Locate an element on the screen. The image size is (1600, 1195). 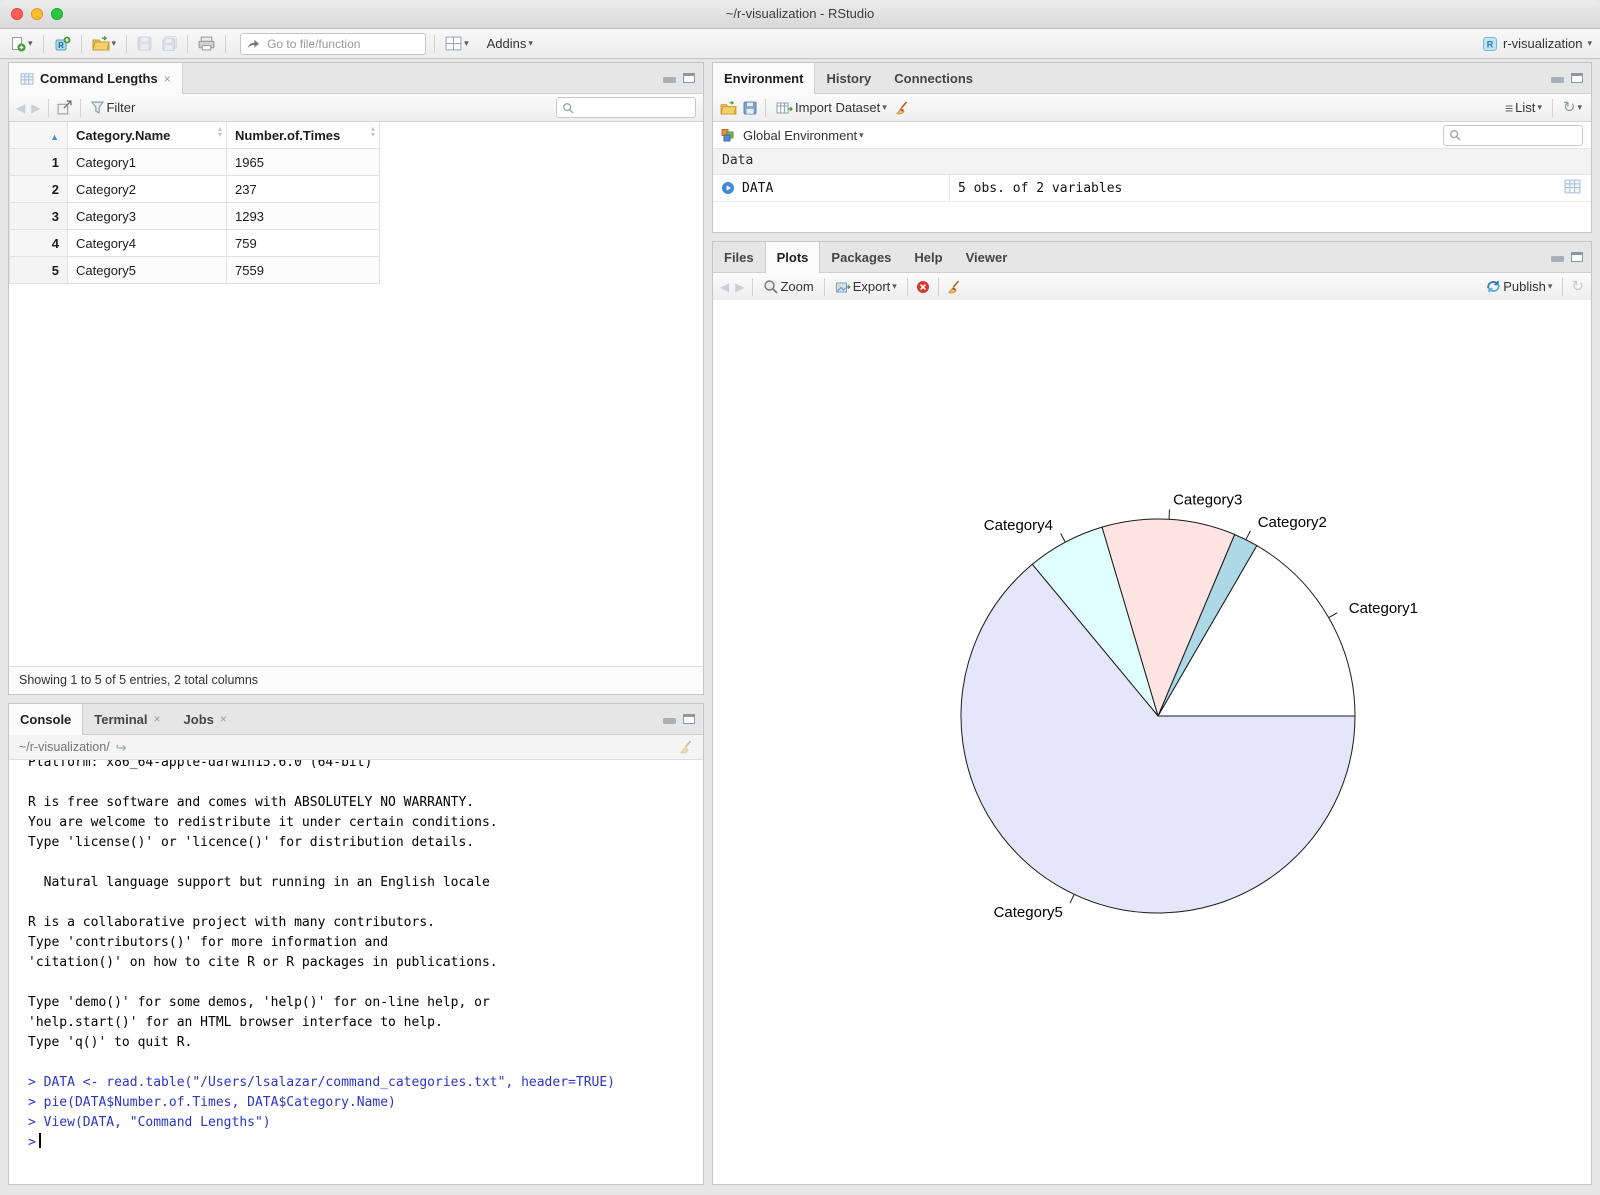
addins-button: Addins ▾ is located at coordinates (510, 43).